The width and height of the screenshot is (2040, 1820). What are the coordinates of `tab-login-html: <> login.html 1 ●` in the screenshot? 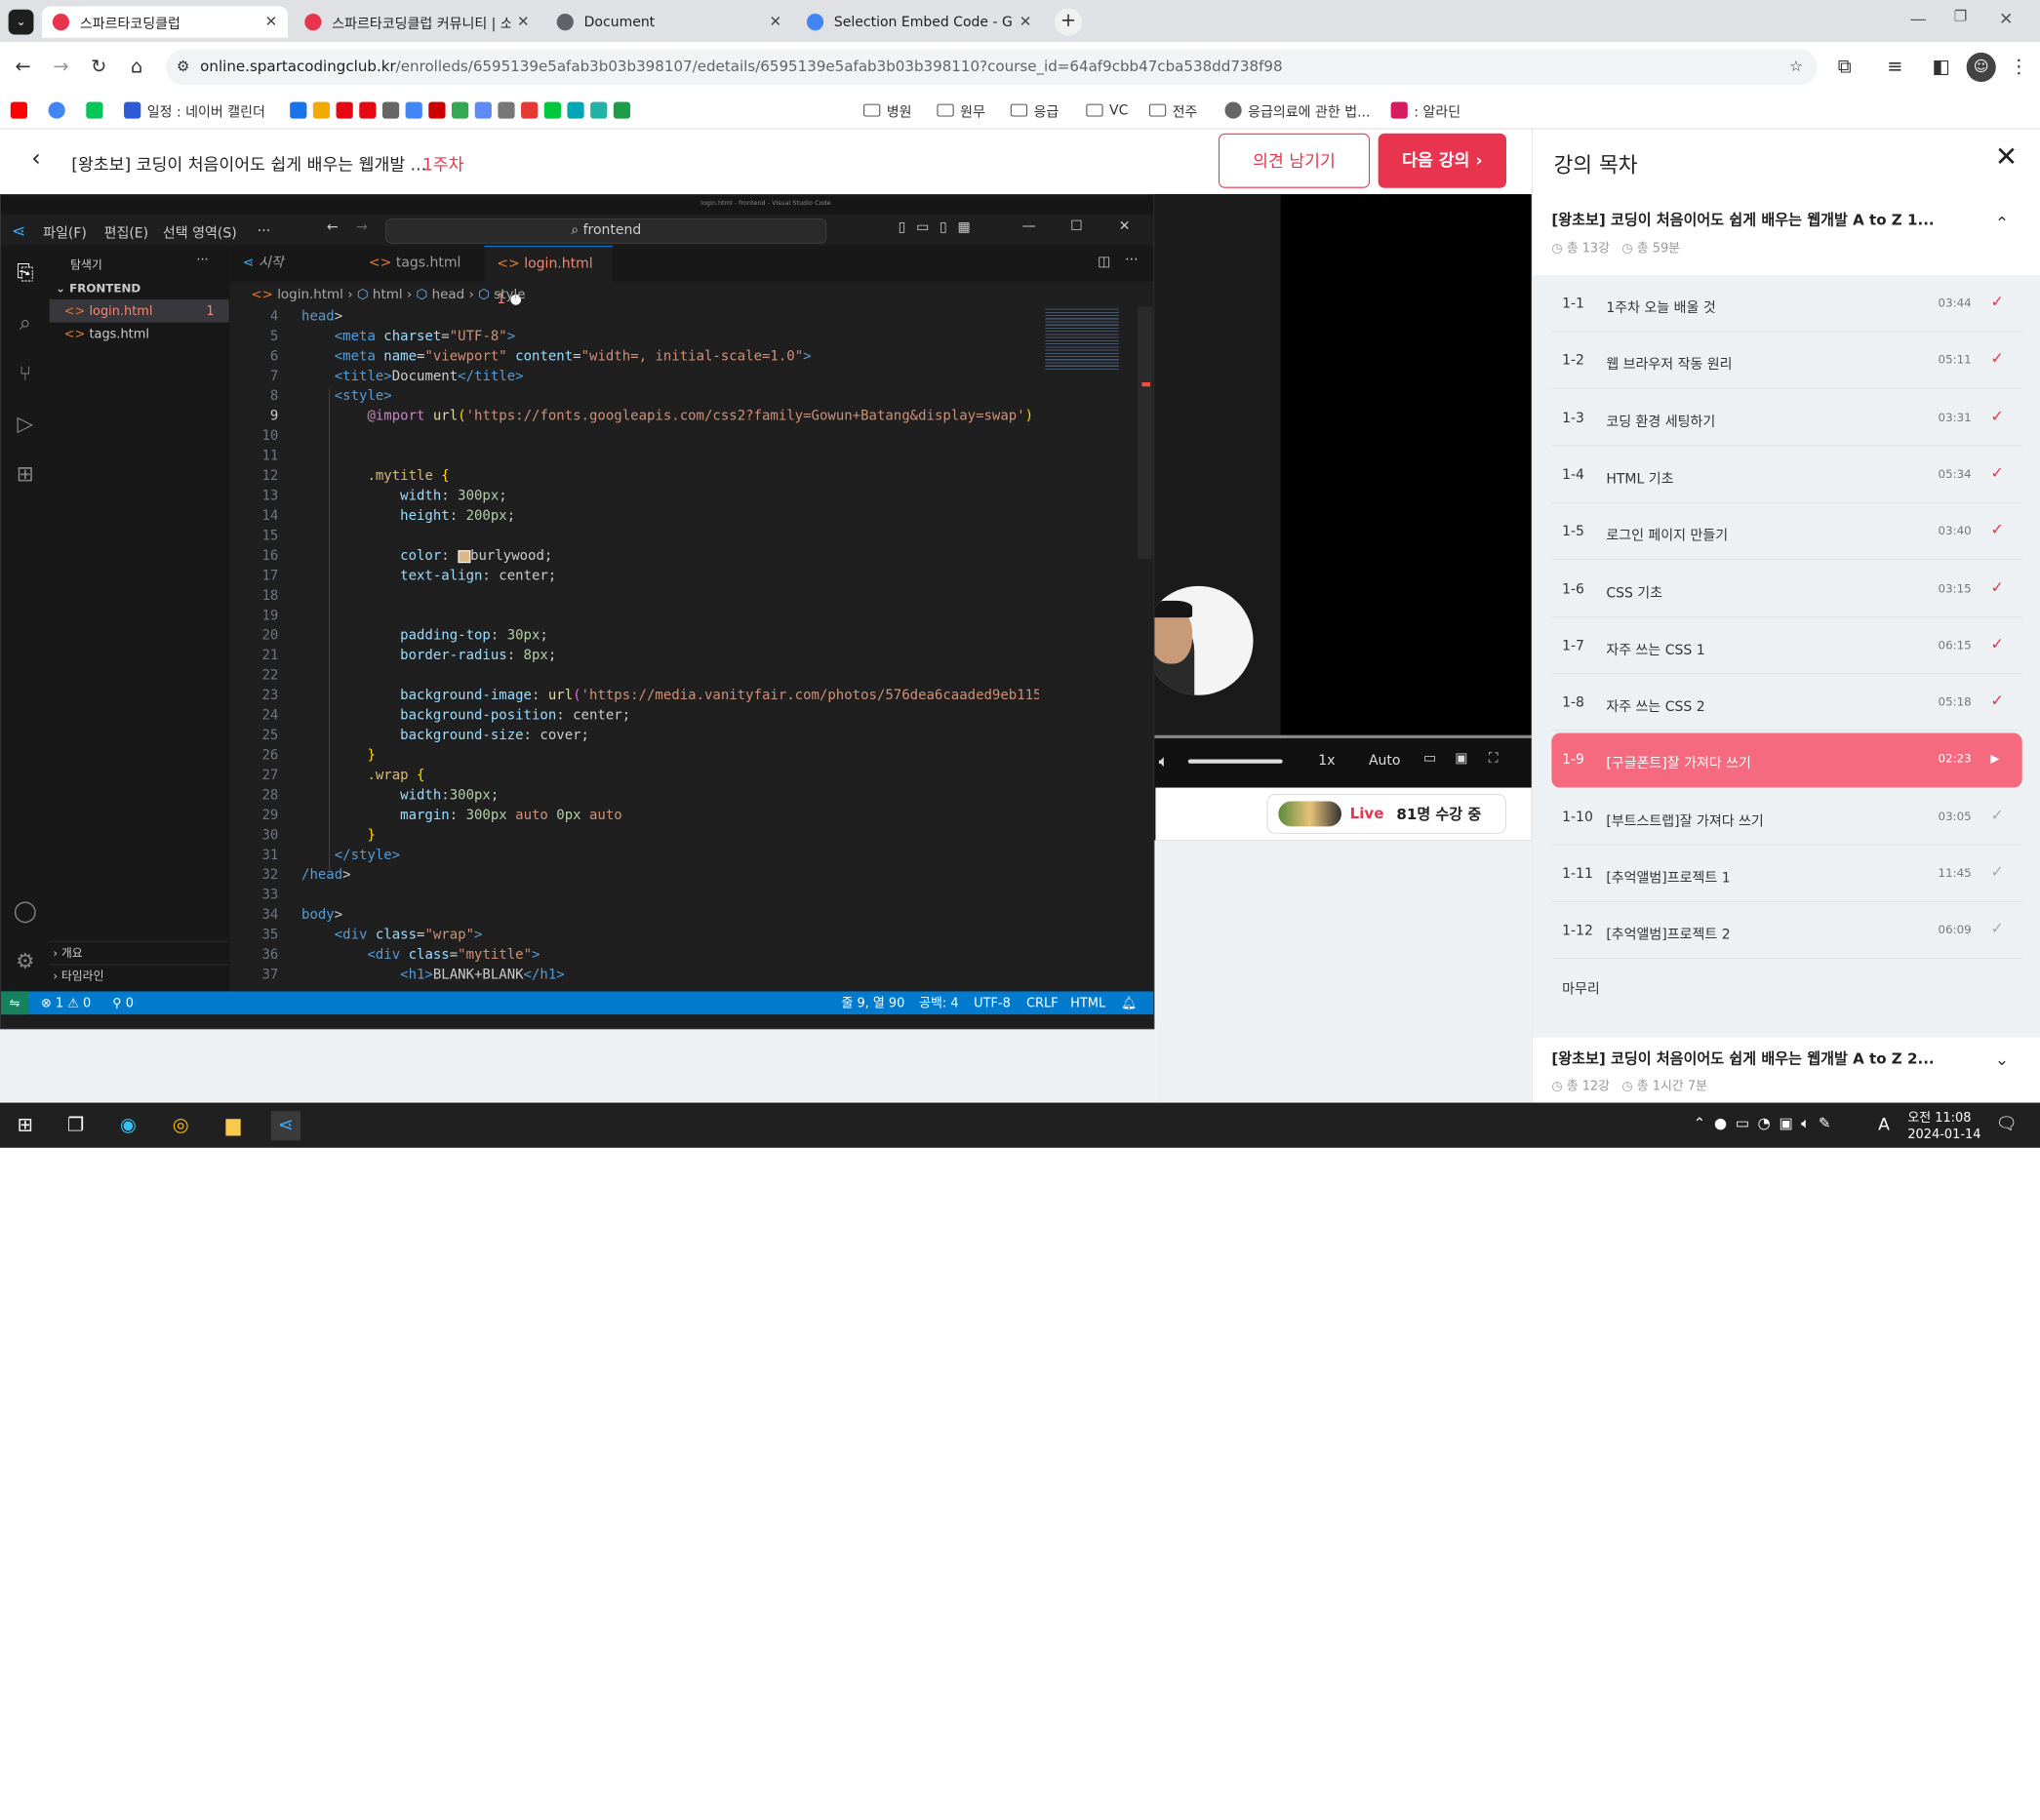 It's located at (548, 276).